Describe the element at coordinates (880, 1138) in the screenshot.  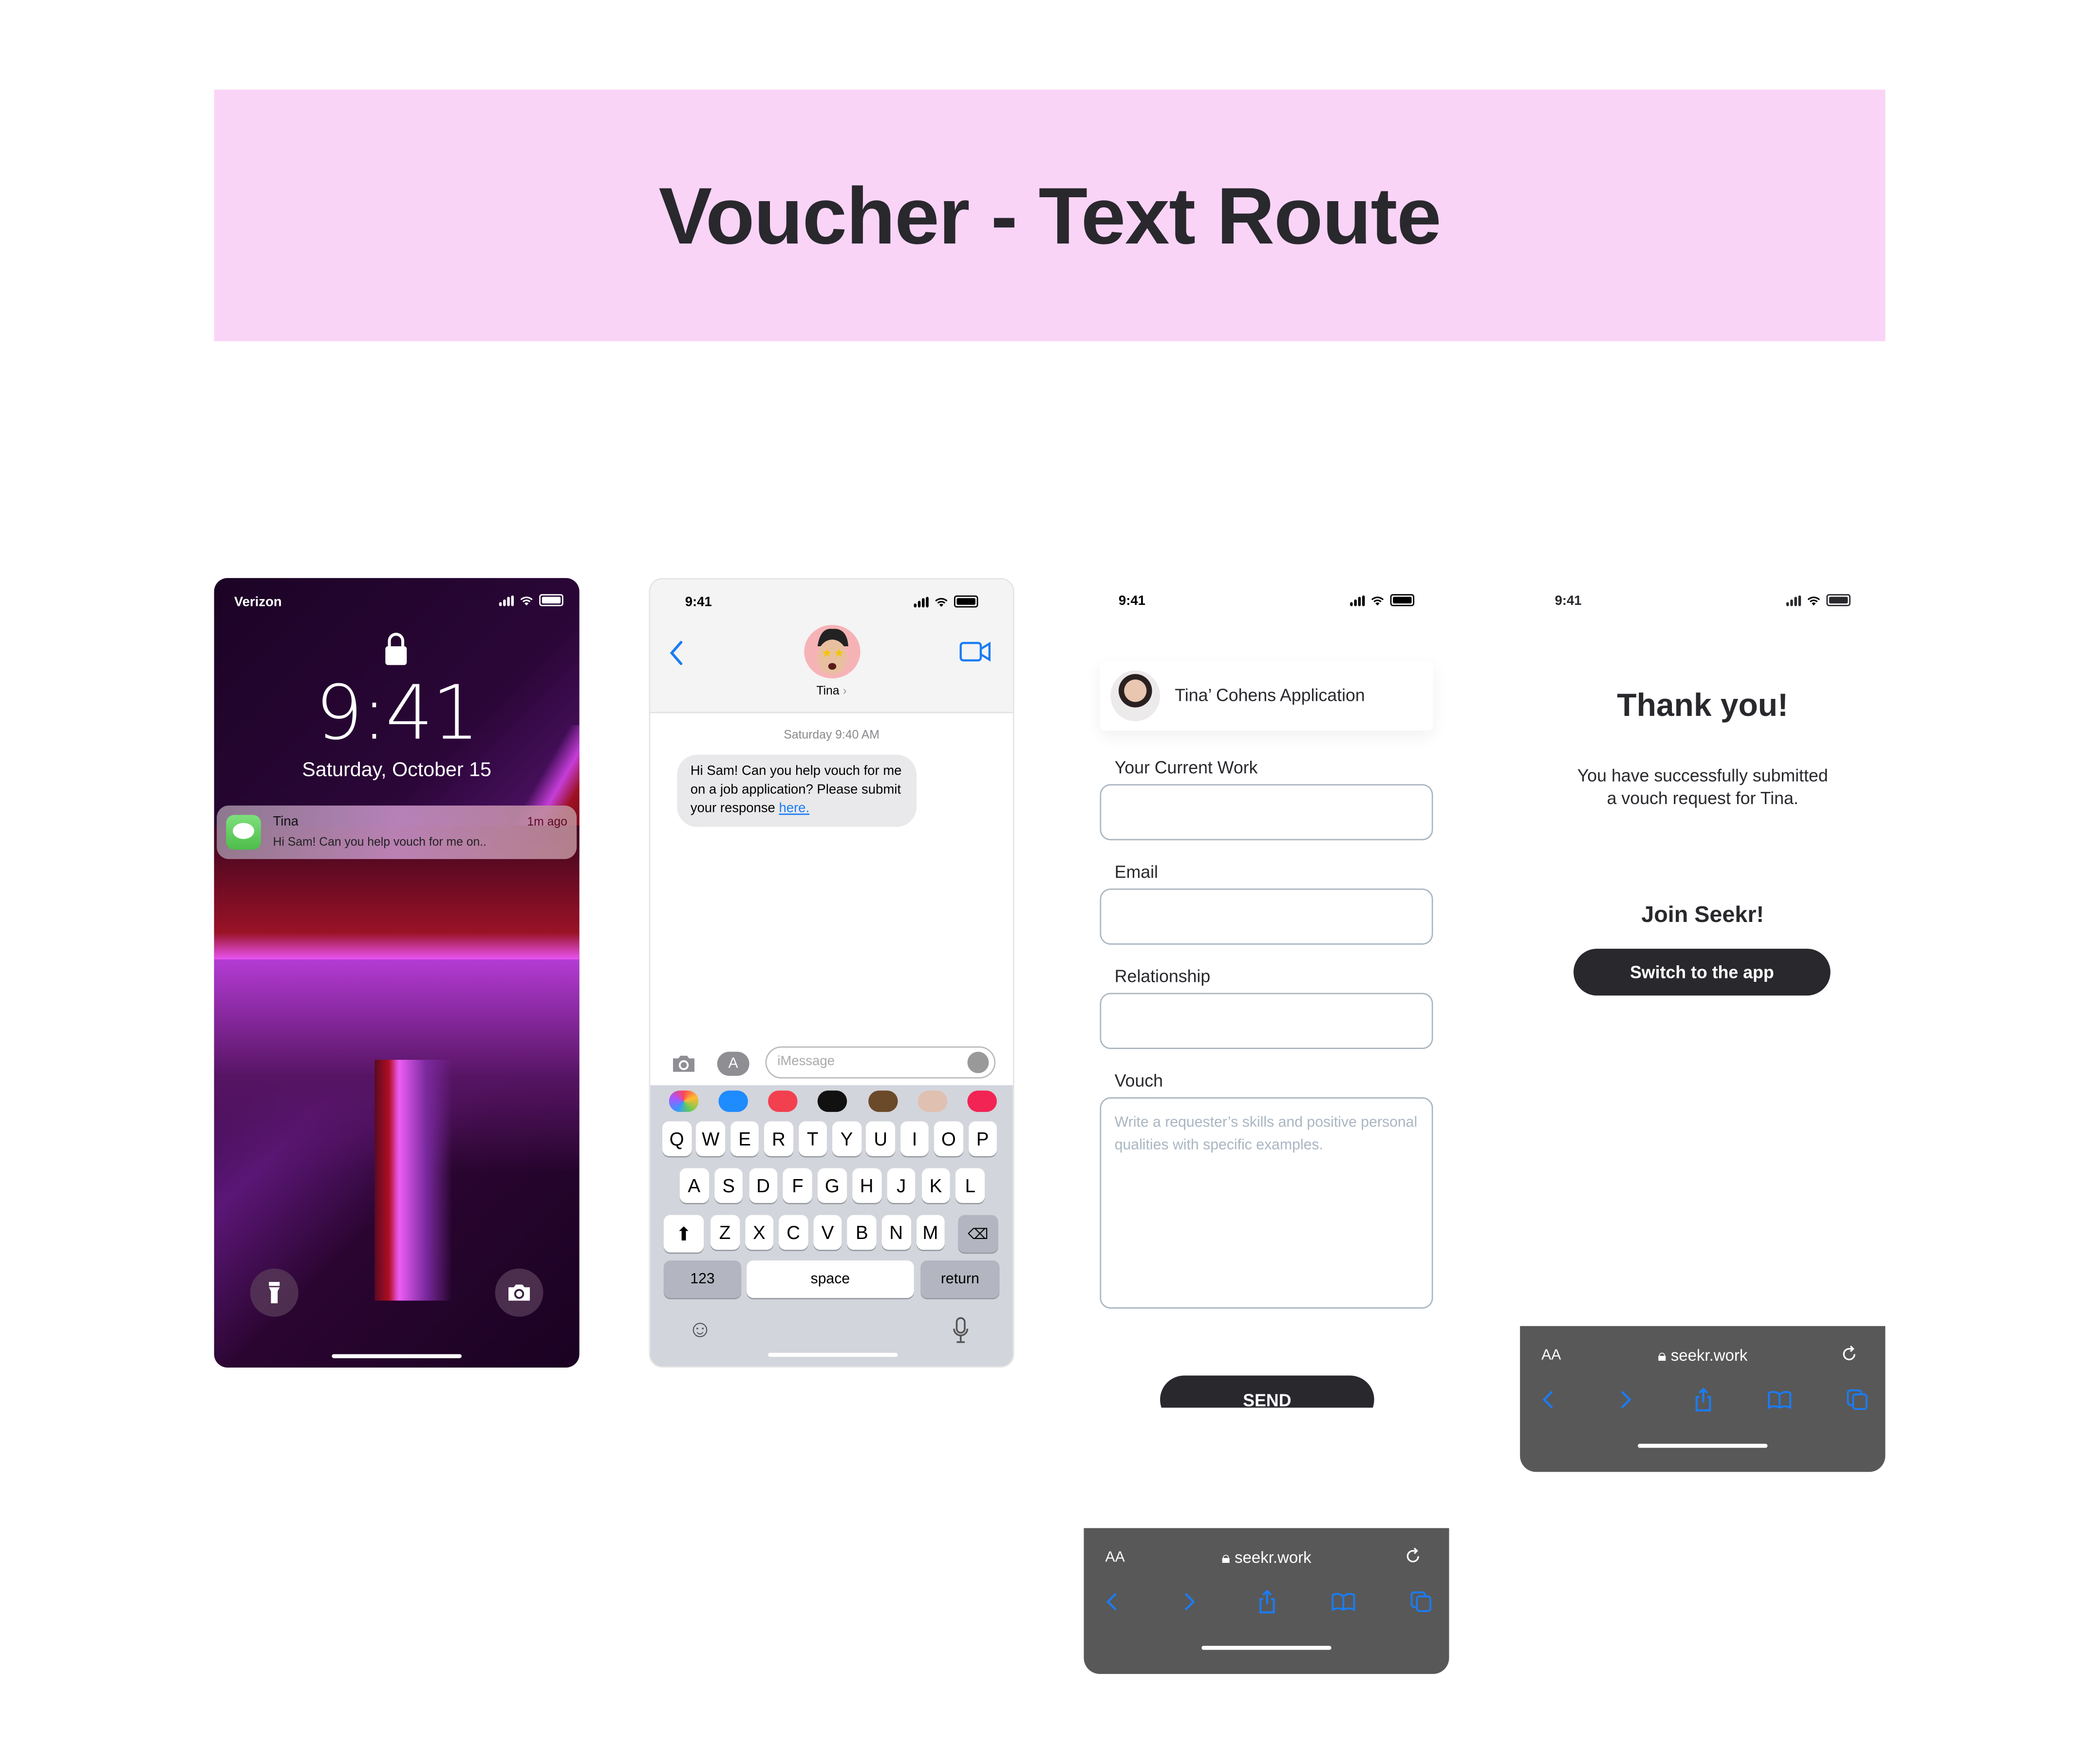
I see `key-u: U` at that location.